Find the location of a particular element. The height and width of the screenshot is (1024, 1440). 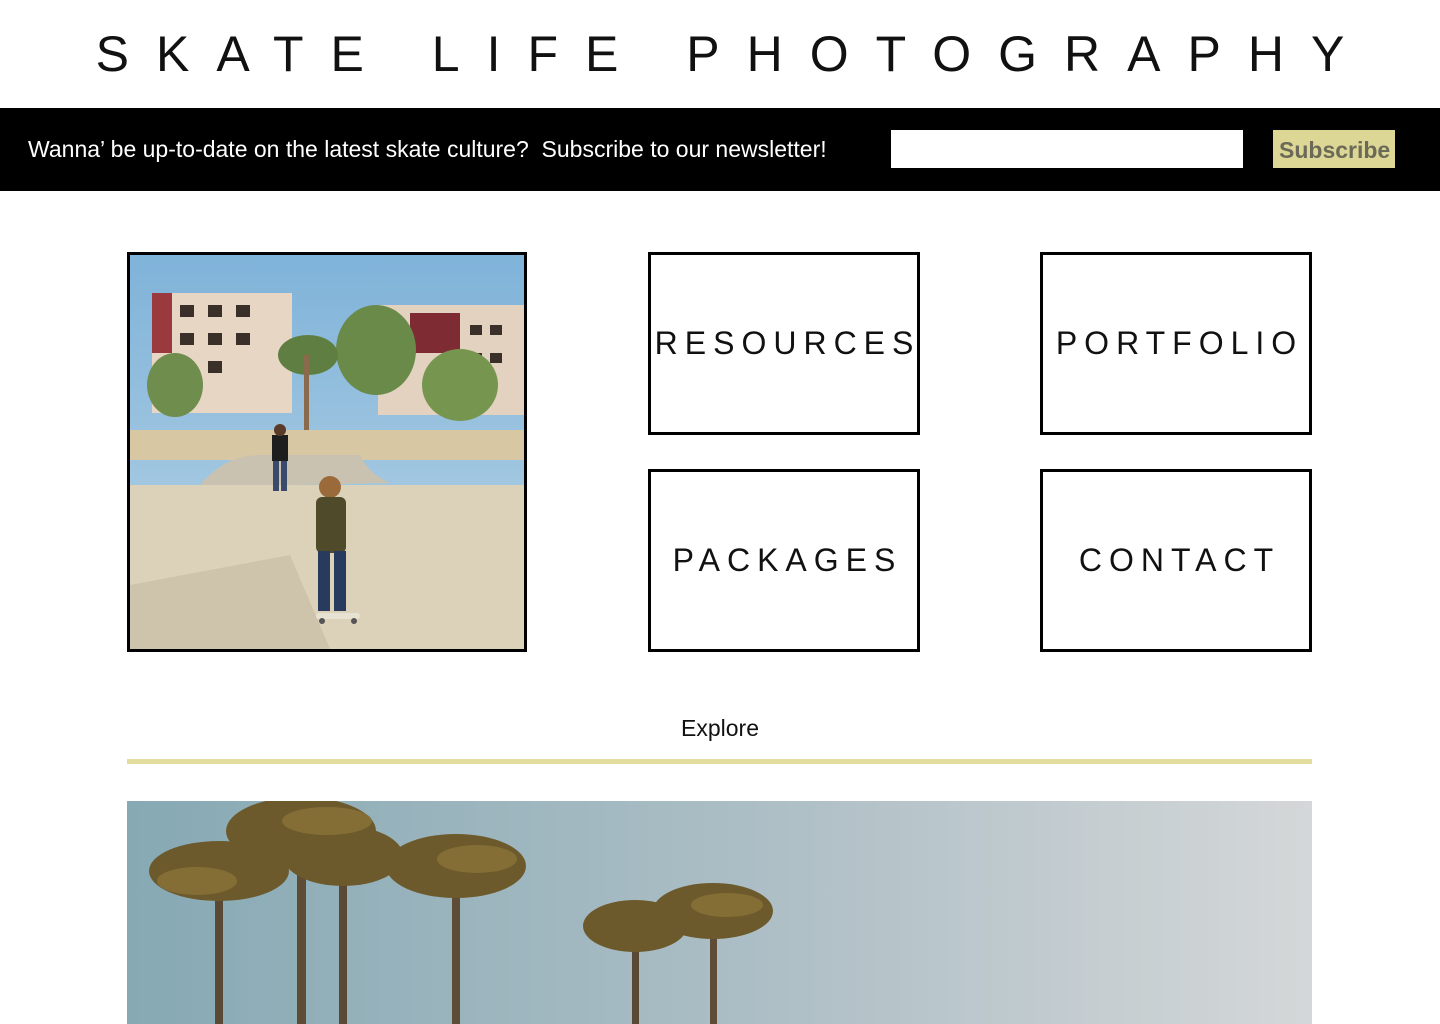

nav-resources-button: RESOURCES is located at coordinates (784, 343).